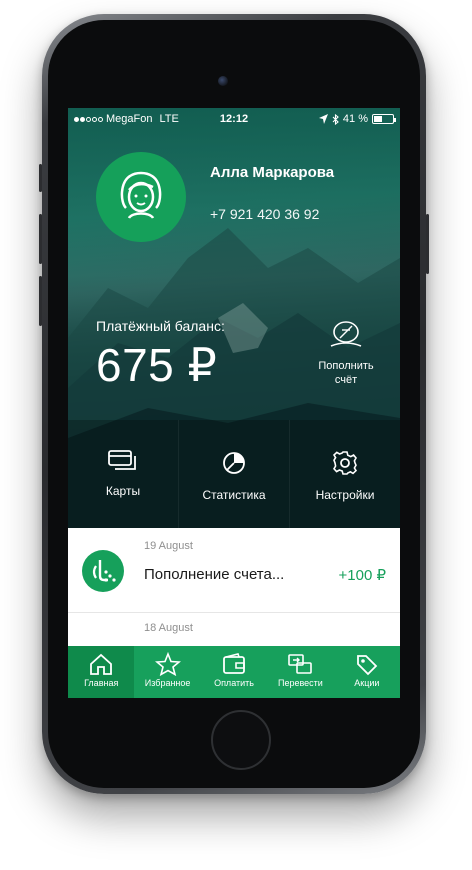 Image resolution: width=472 pixels, height=870 pixels. Describe the element at coordinates (168, 546) in the screenshot. I see `feed-date: 19 August` at that location.